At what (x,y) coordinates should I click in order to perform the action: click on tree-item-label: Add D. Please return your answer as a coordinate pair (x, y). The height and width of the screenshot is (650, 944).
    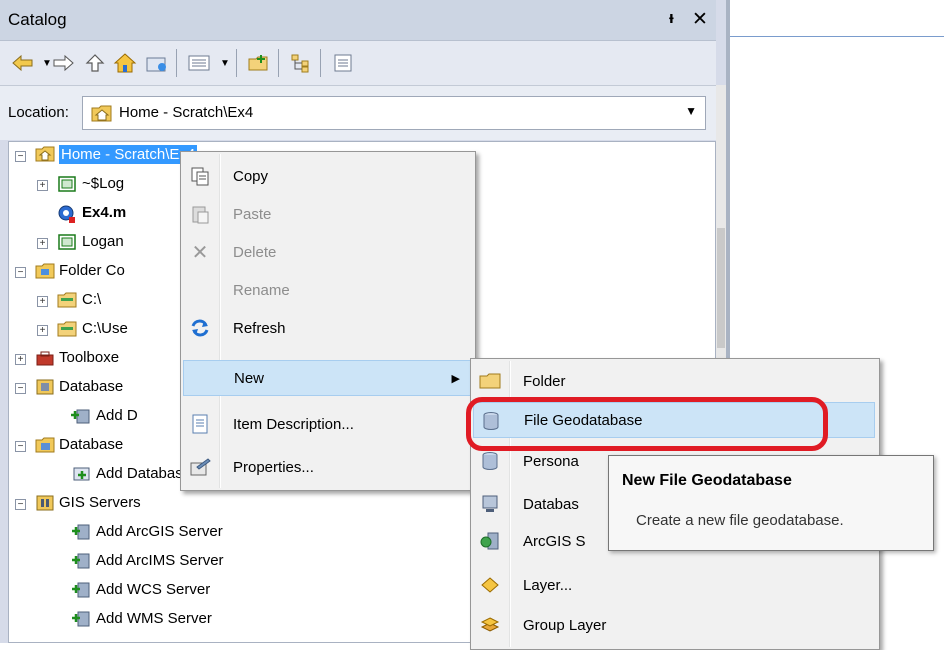
    Looking at the image, I should click on (117, 415).